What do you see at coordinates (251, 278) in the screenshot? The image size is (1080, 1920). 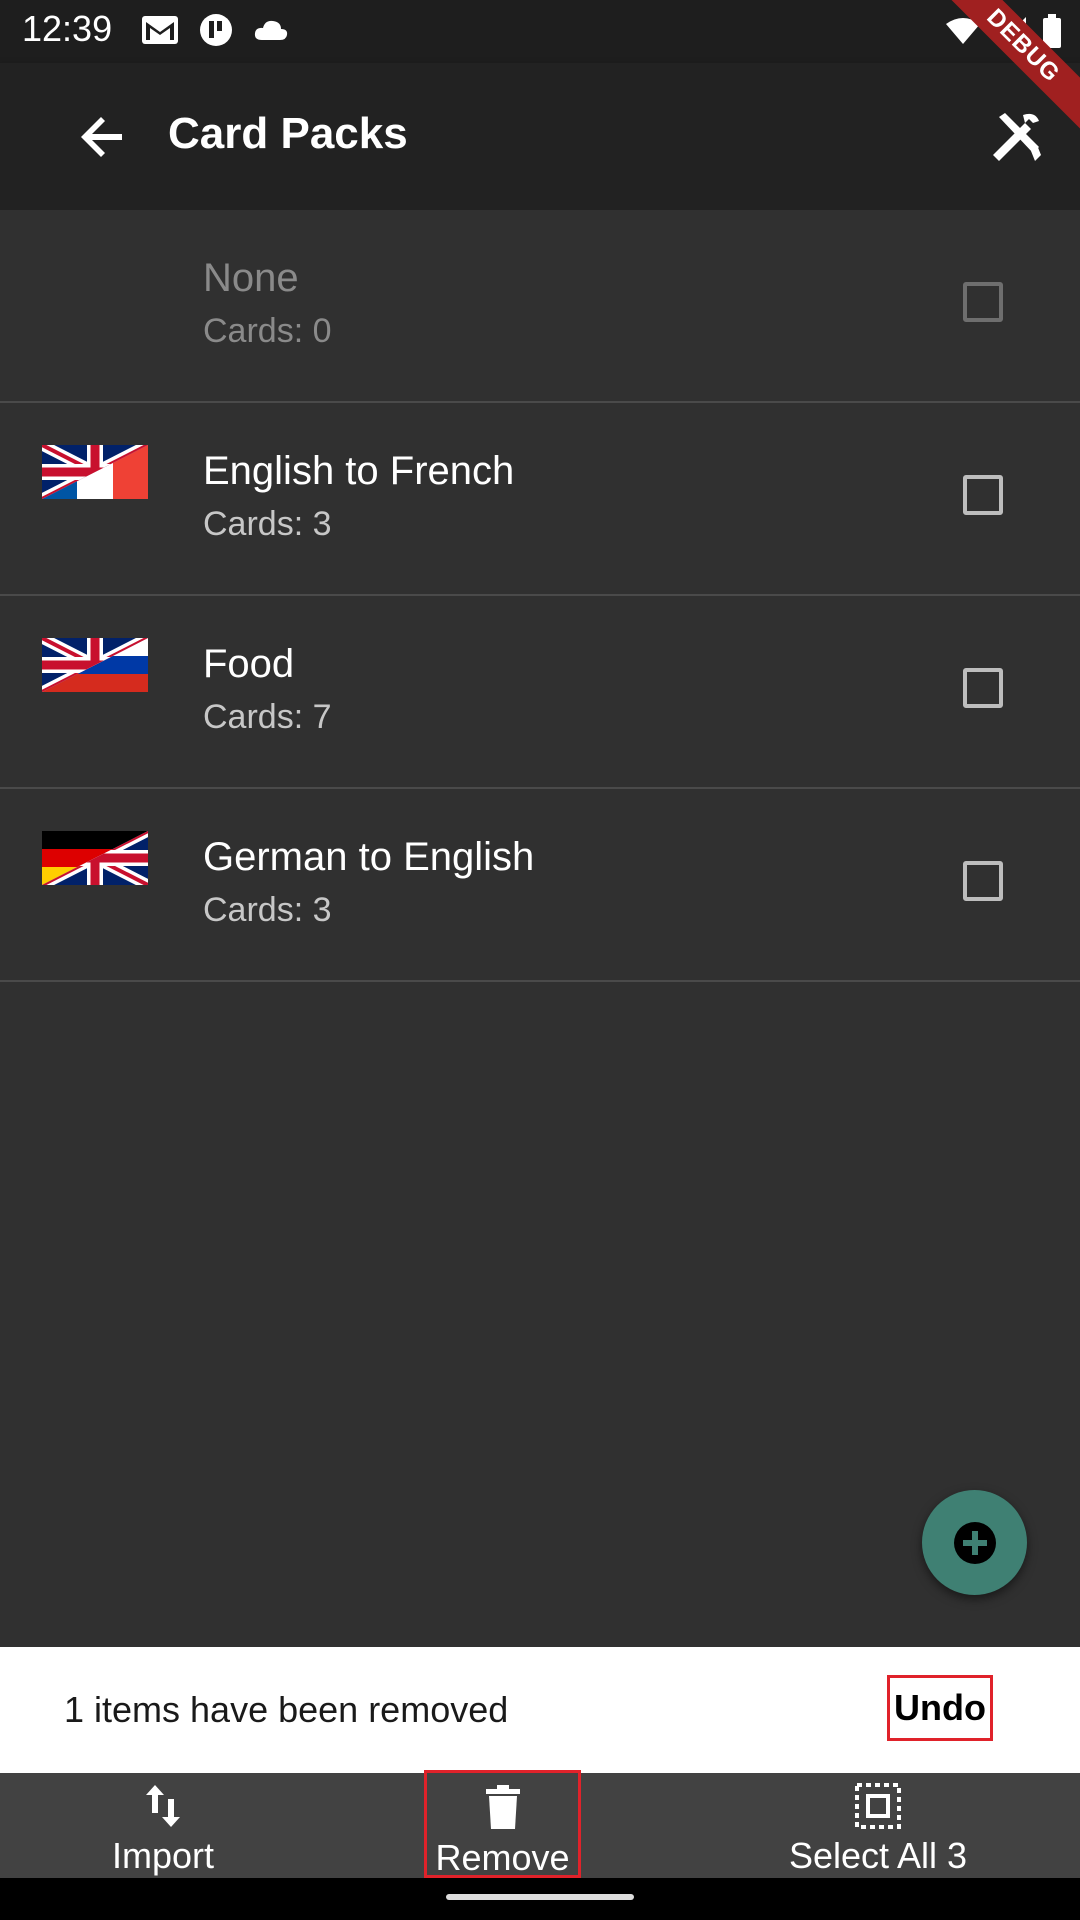 I see `pack-name: None` at bounding box center [251, 278].